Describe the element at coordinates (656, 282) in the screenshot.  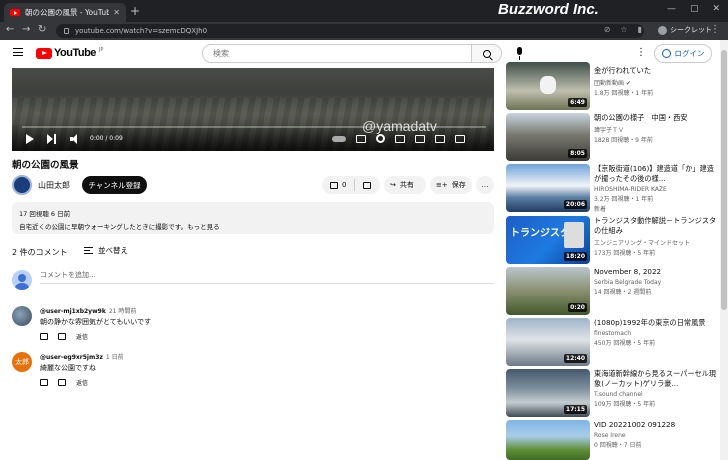
I see `channel-name: Serbia Belgrade Today` at that location.